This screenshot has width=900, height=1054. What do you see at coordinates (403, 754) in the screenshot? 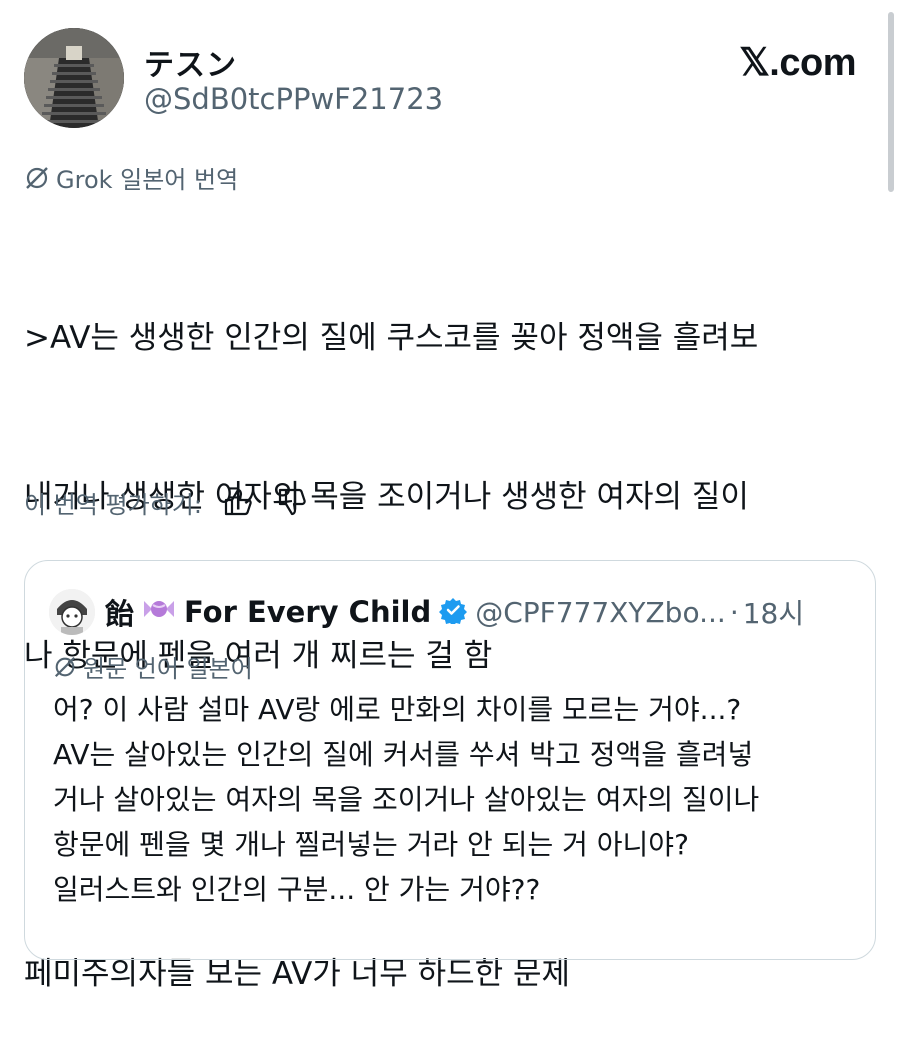
I see `quoted-line: AV는 살아있는 인간의 질에 커서를 쑤셔 박고 정액을 흘려넣` at bounding box center [403, 754].